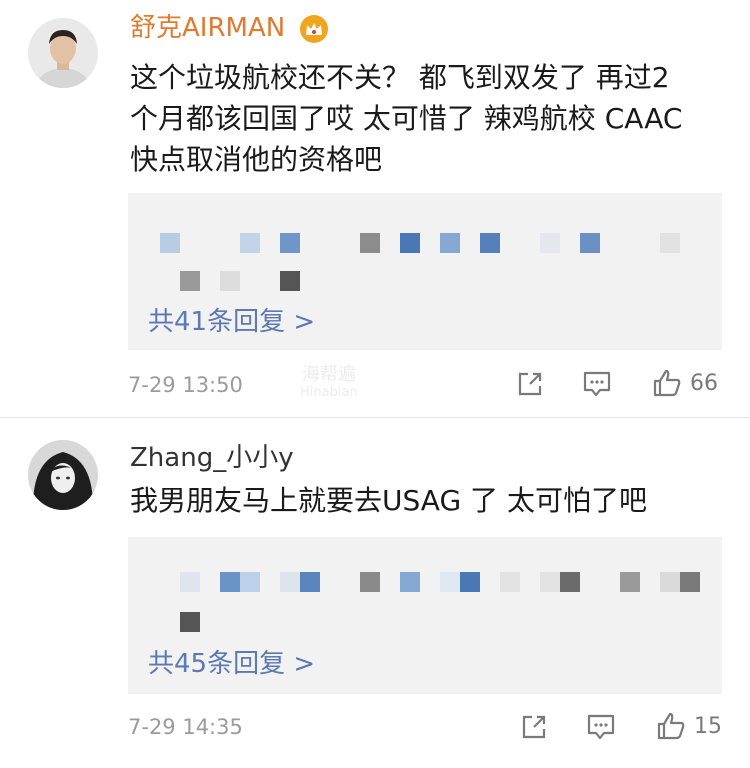 This screenshot has width=750, height=768. What do you see at coordinates (685, 383) in the screenshot?
I see `like-button: 66` at bounding box center [685, 383].